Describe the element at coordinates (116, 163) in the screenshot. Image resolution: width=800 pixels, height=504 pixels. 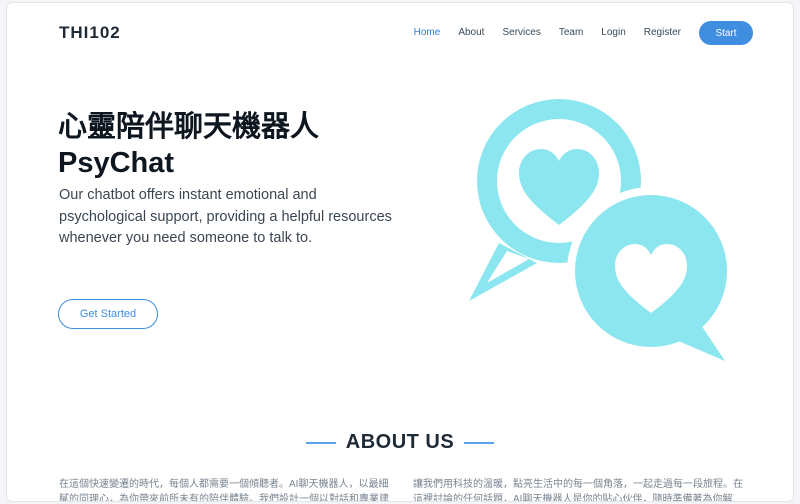
I see `hero-title-psychat: PsyChat` at that location.